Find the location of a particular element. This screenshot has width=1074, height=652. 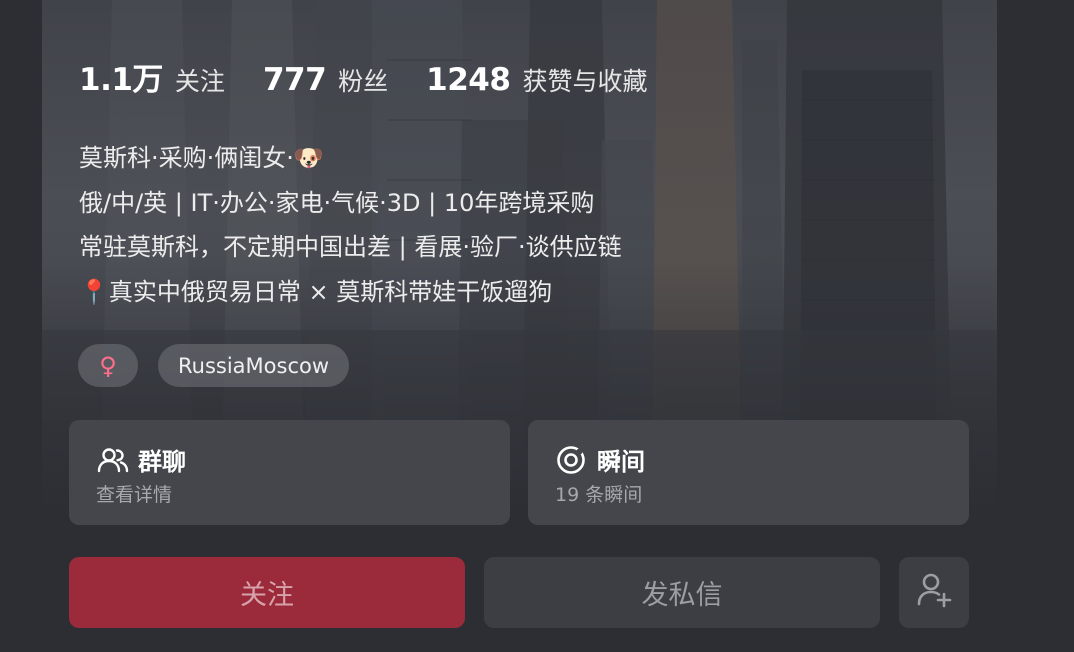

profile-tags: ♀ RussiaMoscow is located at coordinates (214, 365).